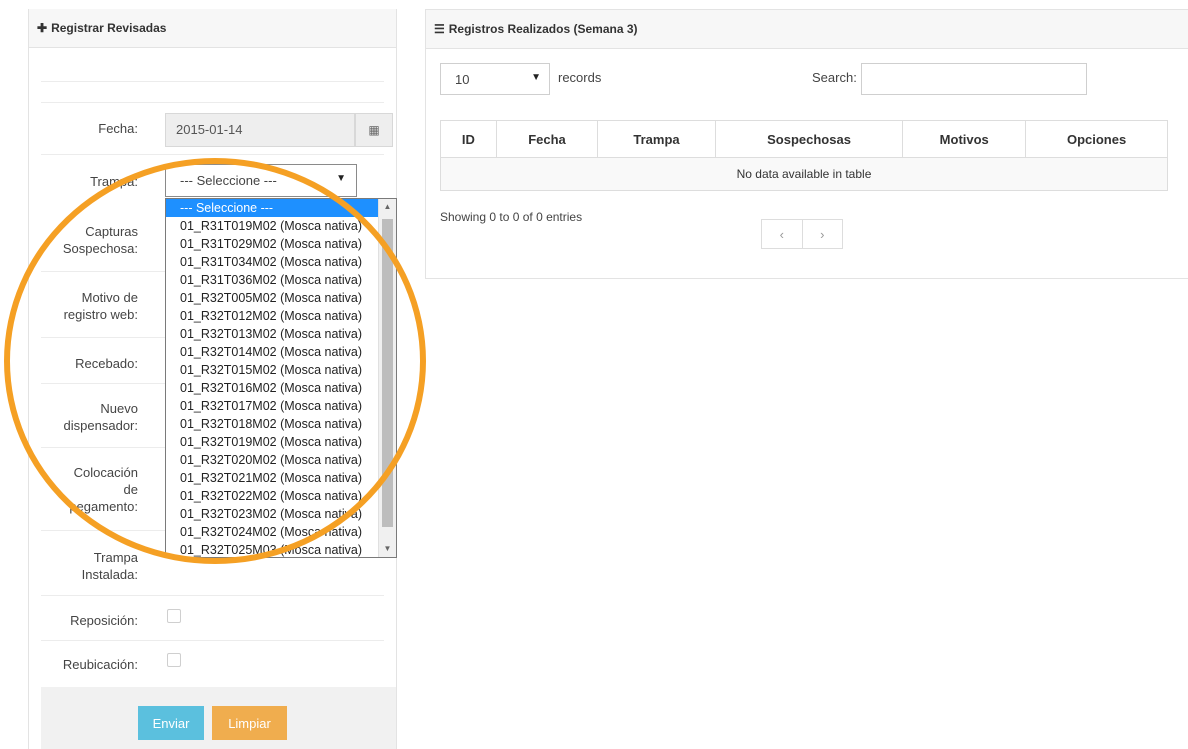  Describe the element at coordinates (272, 532) in the screenshot. I see `dropdown-option: 01_R32T024M02 (Mosca nativa)` at that location.